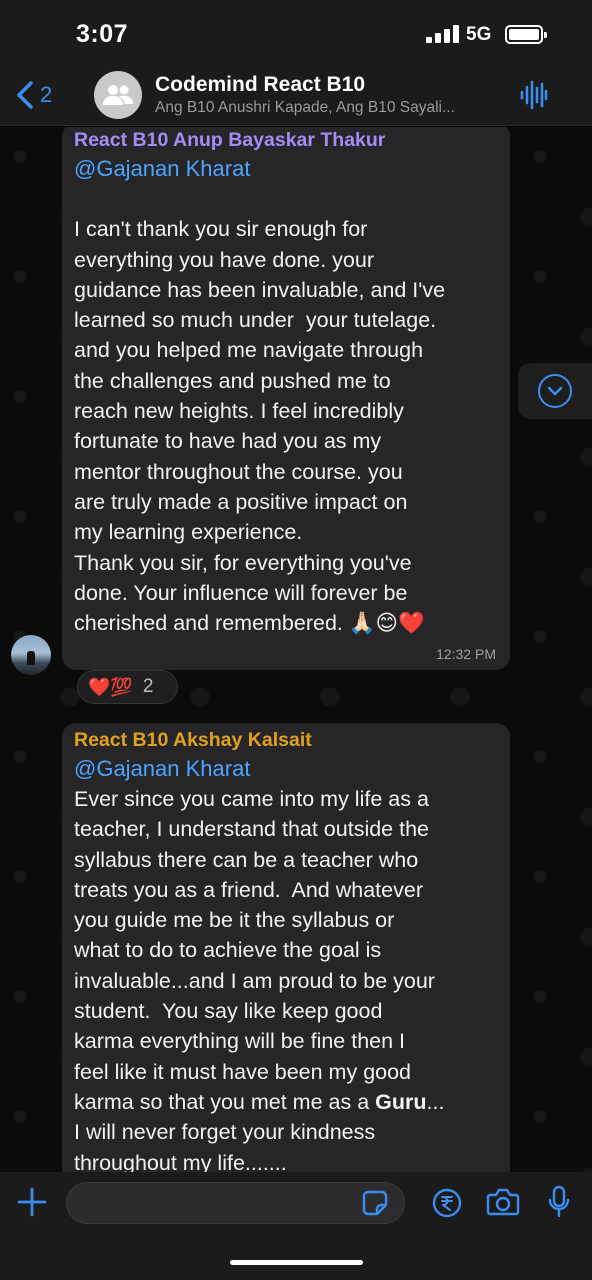 This screenshot has height=1280, width=592. I want to click on message-bold-text: Guru, so click(401, 1101).